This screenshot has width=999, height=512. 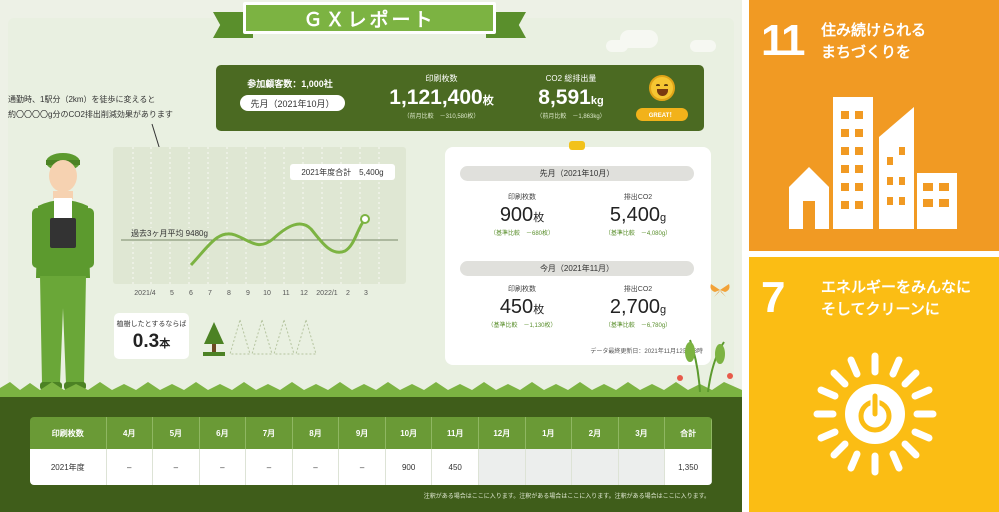 What do you see at coordinates (68, 433) in the screenshot?
I see `table-header-cell: 印刷枚数` at bounding box center [68, 433].